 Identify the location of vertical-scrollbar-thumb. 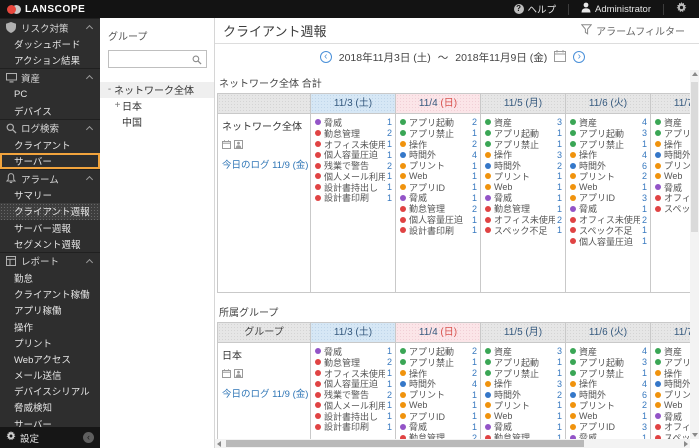
(694, 157).